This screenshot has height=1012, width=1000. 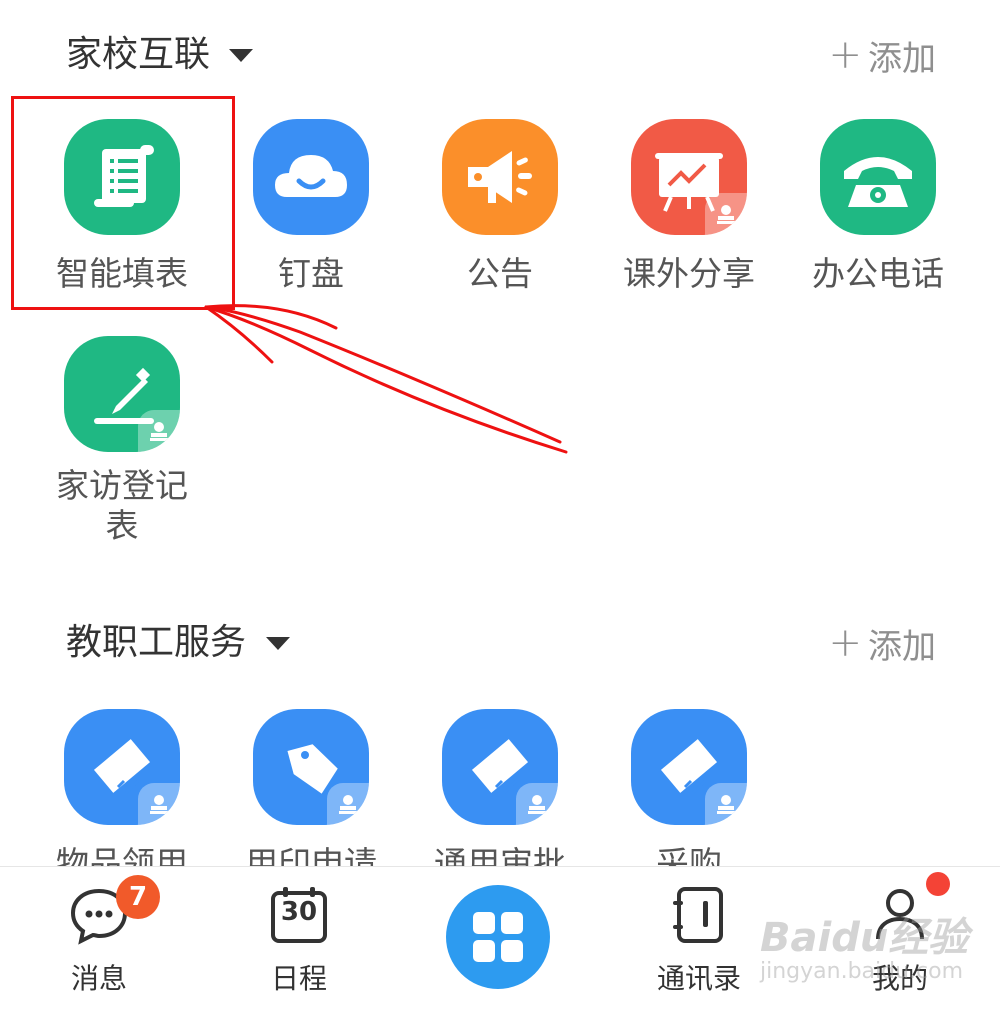 I want to click on notification-dot, so click(x=938, y=884).